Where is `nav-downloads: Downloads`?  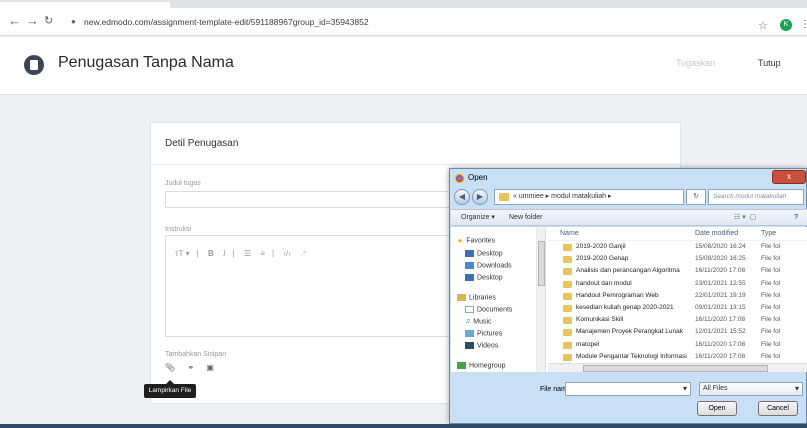
nav-downloads: Downloads is located at coordinates (488, 265).